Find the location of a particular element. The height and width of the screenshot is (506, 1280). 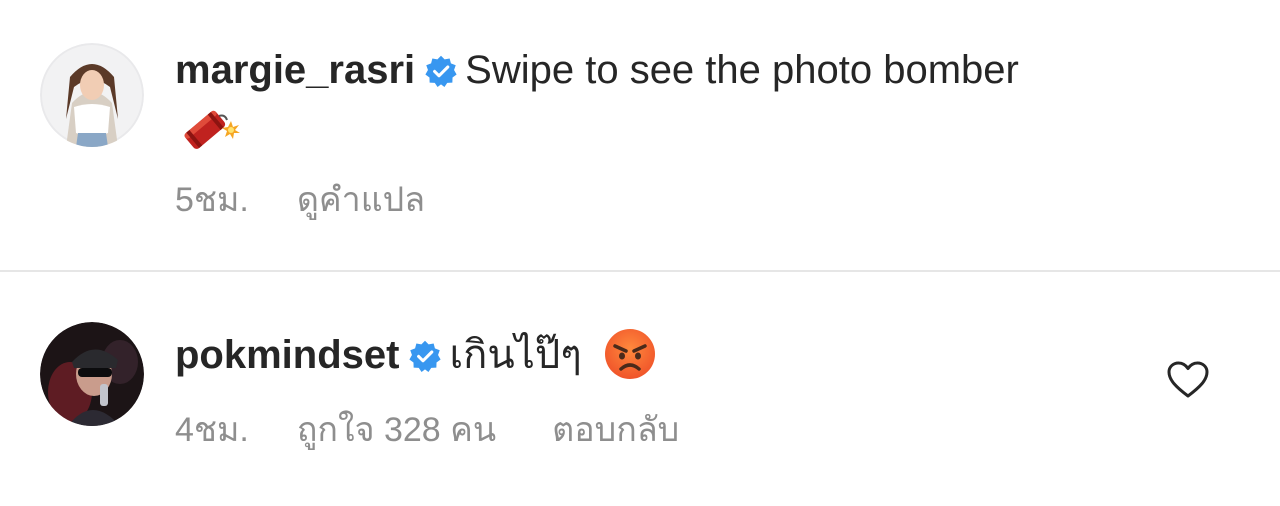

heart-like-icon is located at coordinates (1188, 380).